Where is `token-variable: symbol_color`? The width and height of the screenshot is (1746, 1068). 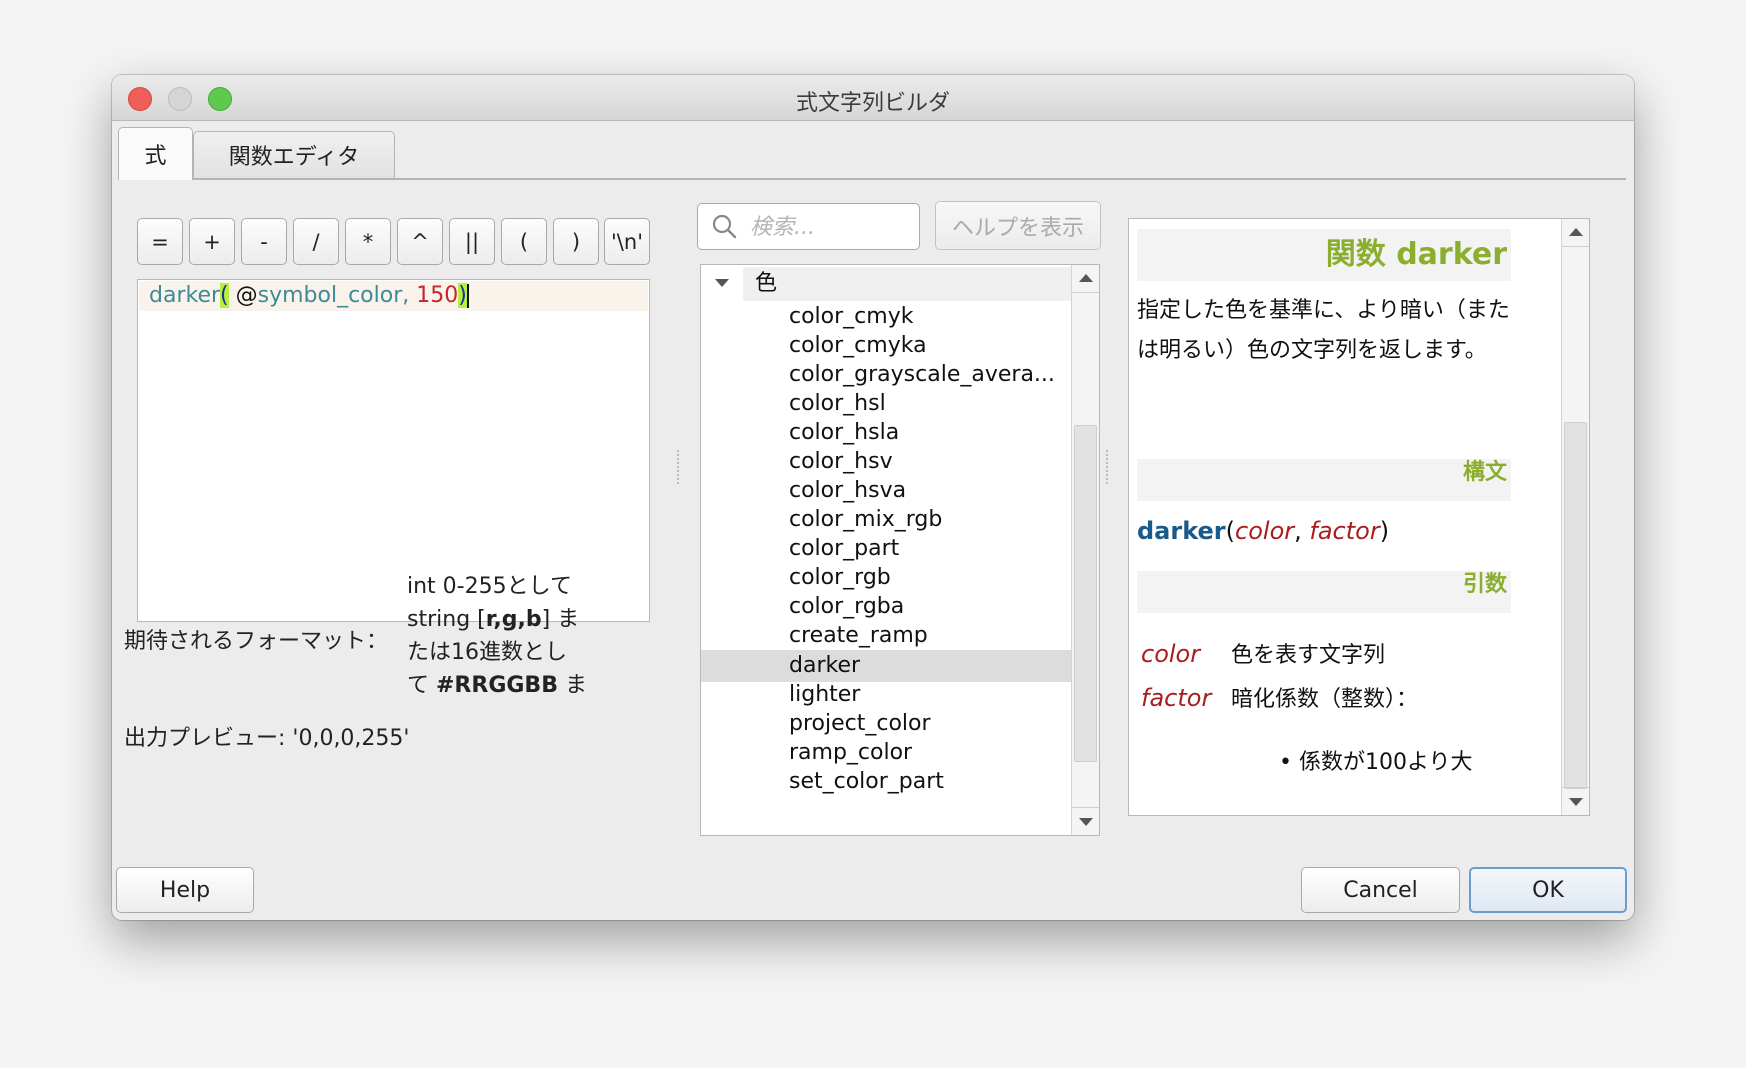
token-variable: symbol_color is located at coordinates (330, 295).